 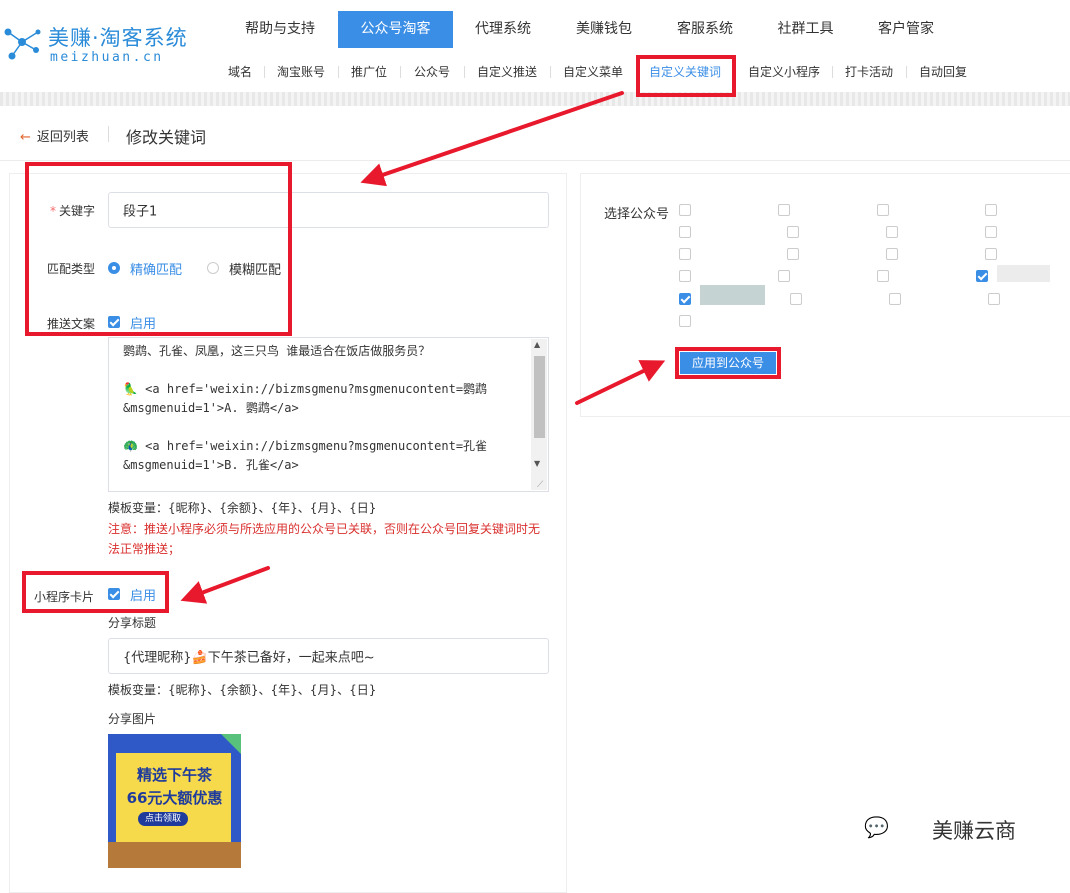 What do you see at coordinates (225, 585) in the screenshot?
I see `arrow-to-miniapp` at bounding box center [225, 585].